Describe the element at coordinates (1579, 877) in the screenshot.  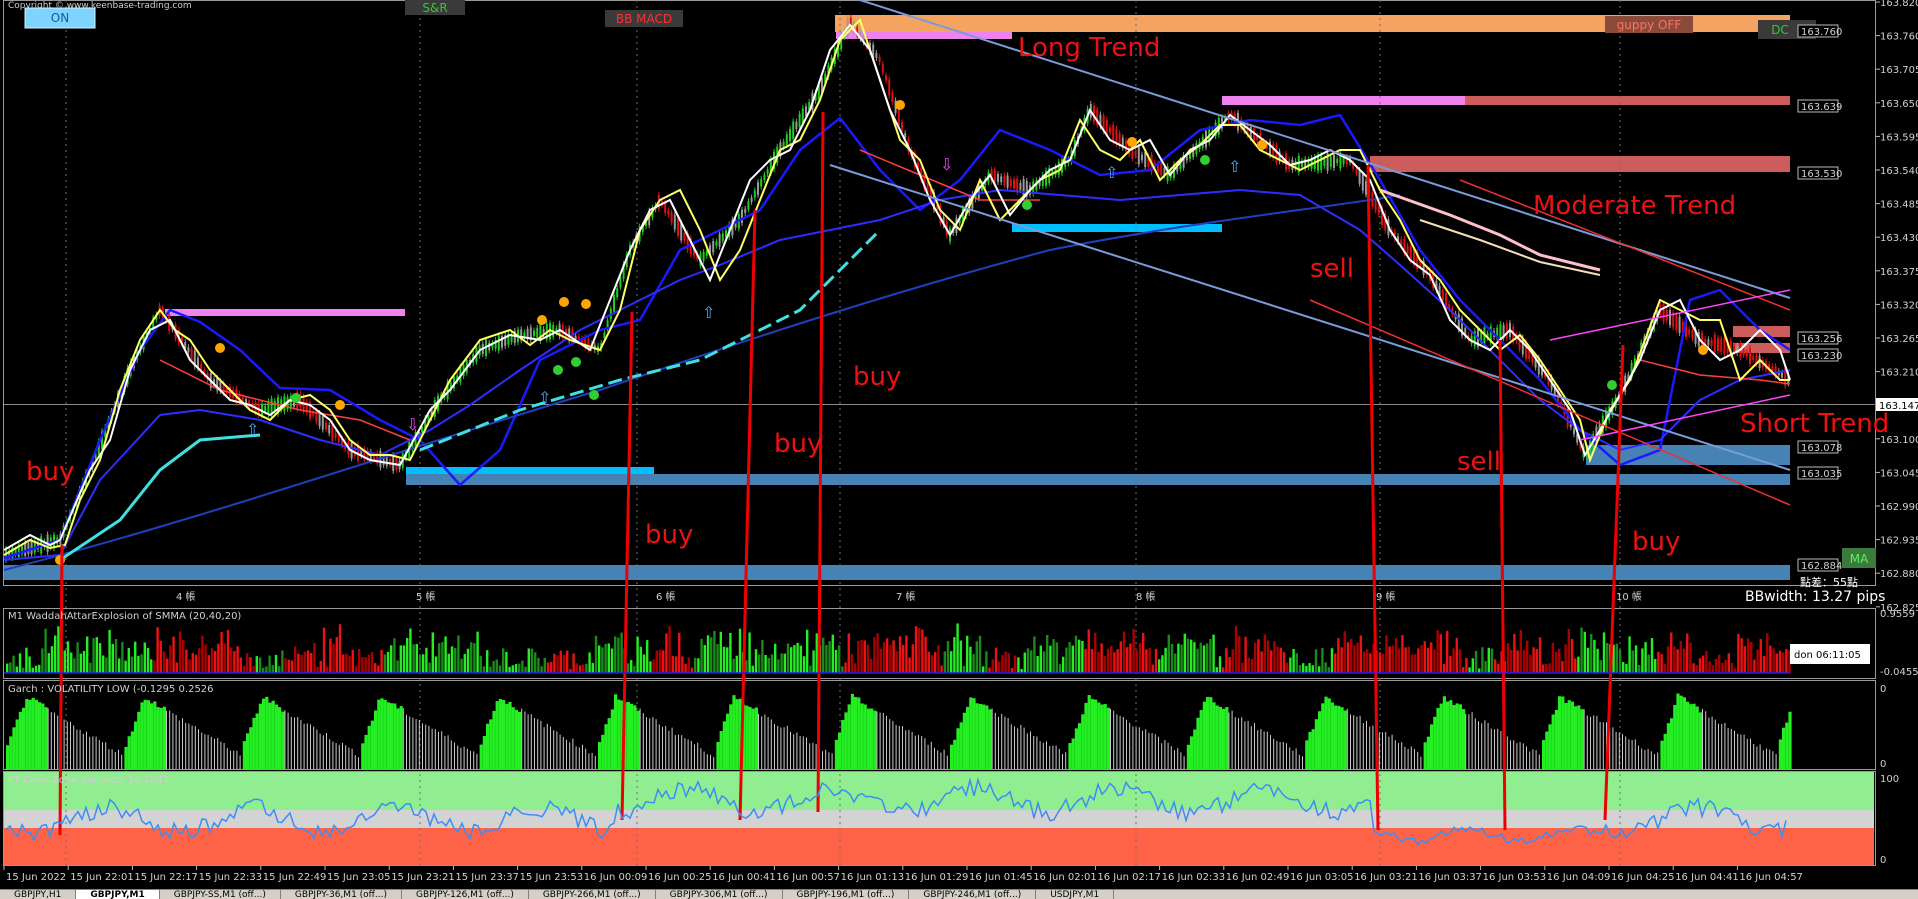
I see `time-label: 16 Jun 04:09` at that location.